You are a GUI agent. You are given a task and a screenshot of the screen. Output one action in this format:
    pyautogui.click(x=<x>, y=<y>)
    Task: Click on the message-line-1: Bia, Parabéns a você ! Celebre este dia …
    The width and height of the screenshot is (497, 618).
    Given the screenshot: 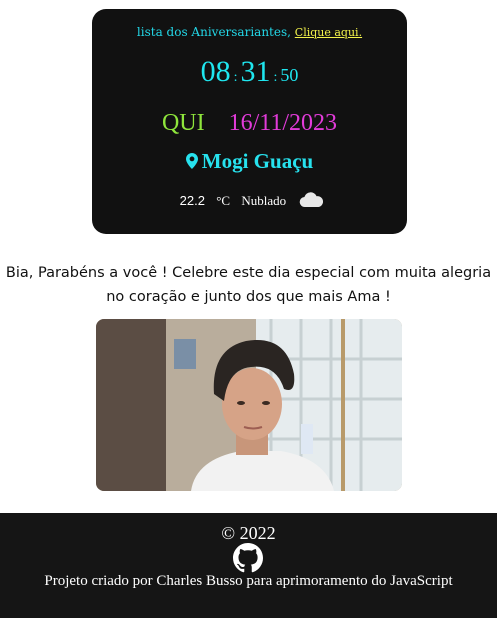 What is the action you would take?
    pyautogui.click(x=248, y=273)
    